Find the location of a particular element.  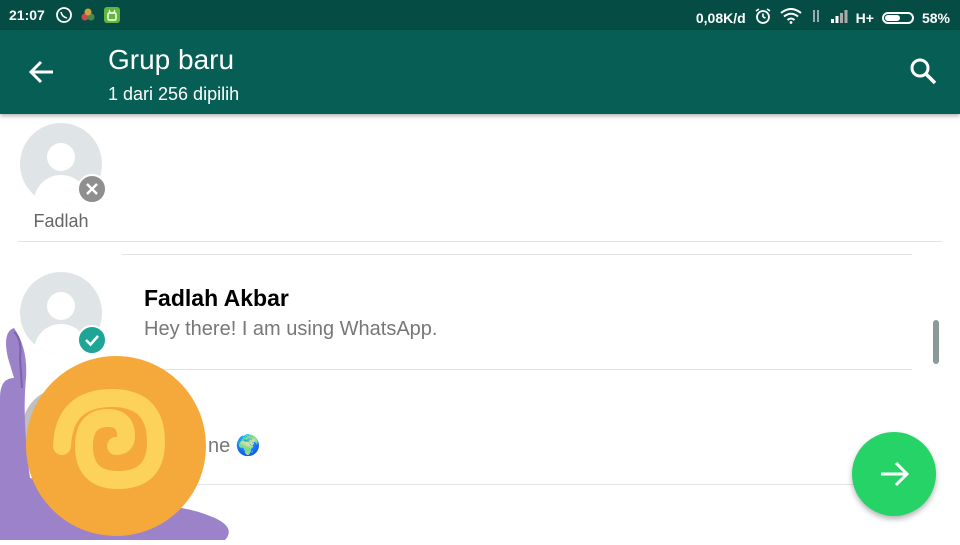

arrow-left-icon is located at coordinates (42, 72).